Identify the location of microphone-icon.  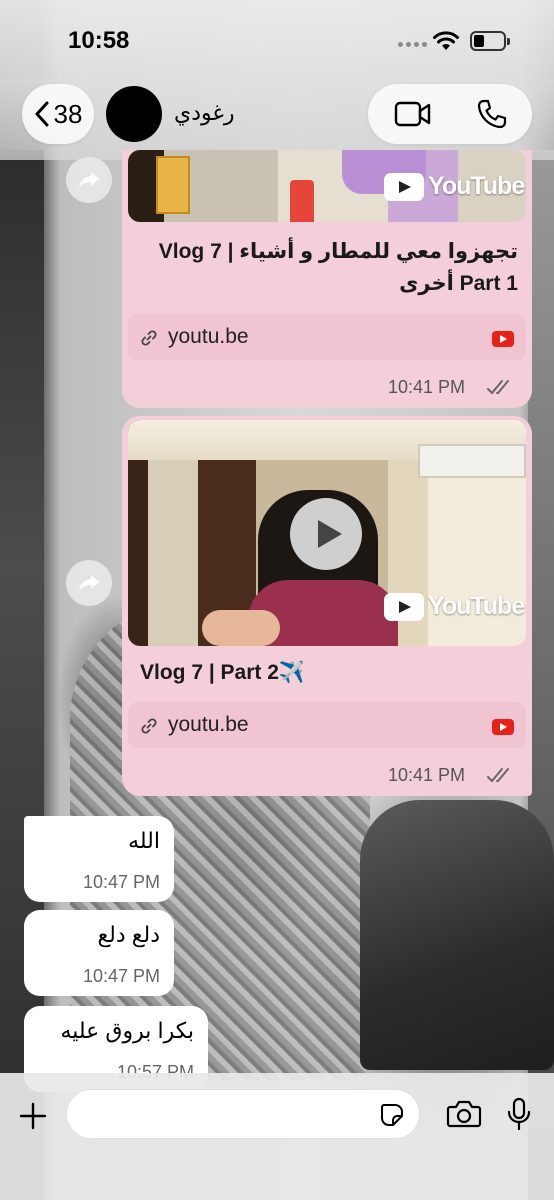
(519, 1114).